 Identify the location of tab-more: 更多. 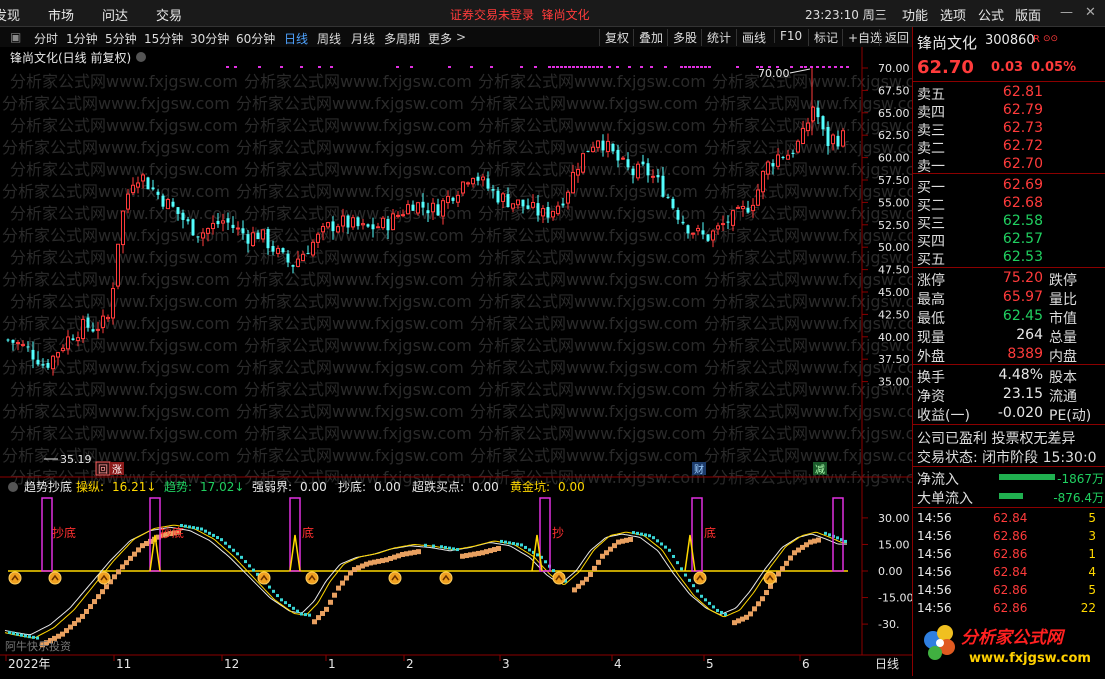
(440, 38).